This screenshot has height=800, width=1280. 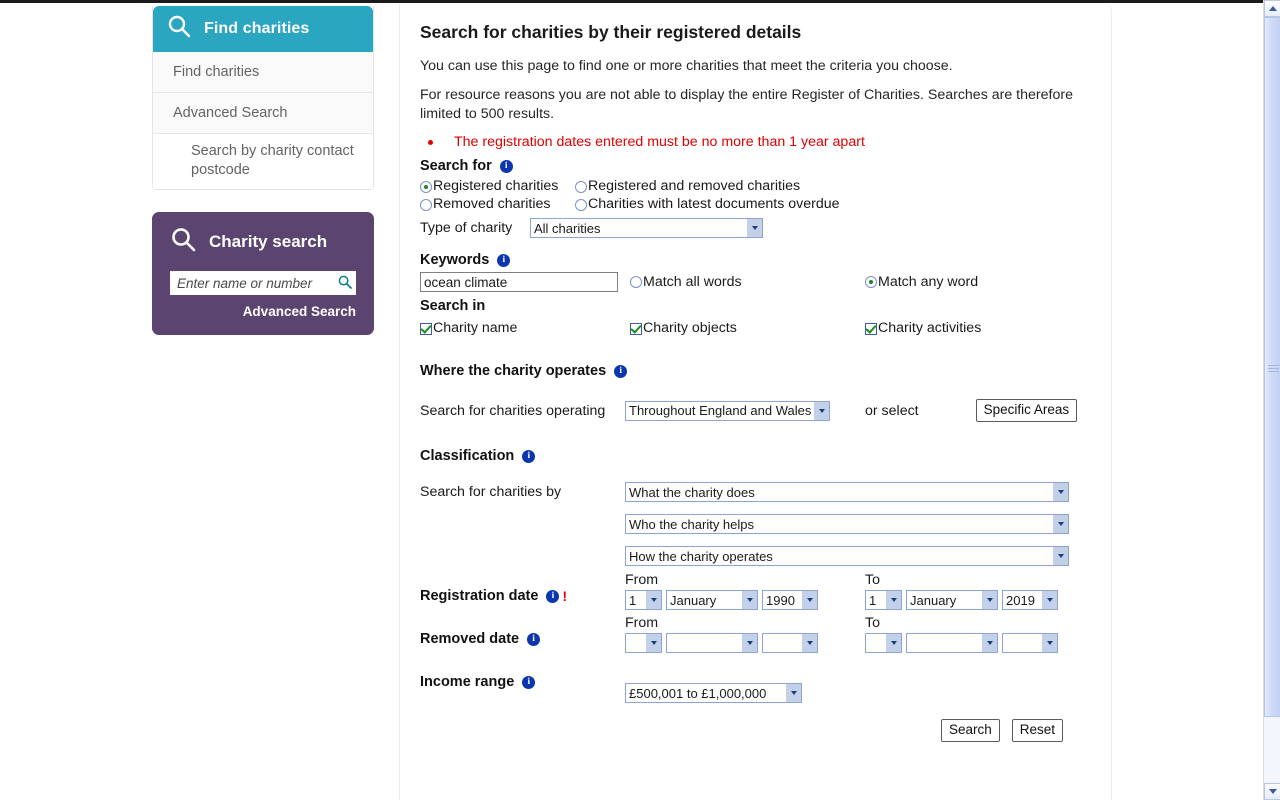 I want to click on section-label: Removed date, so click(x=470, y=639).